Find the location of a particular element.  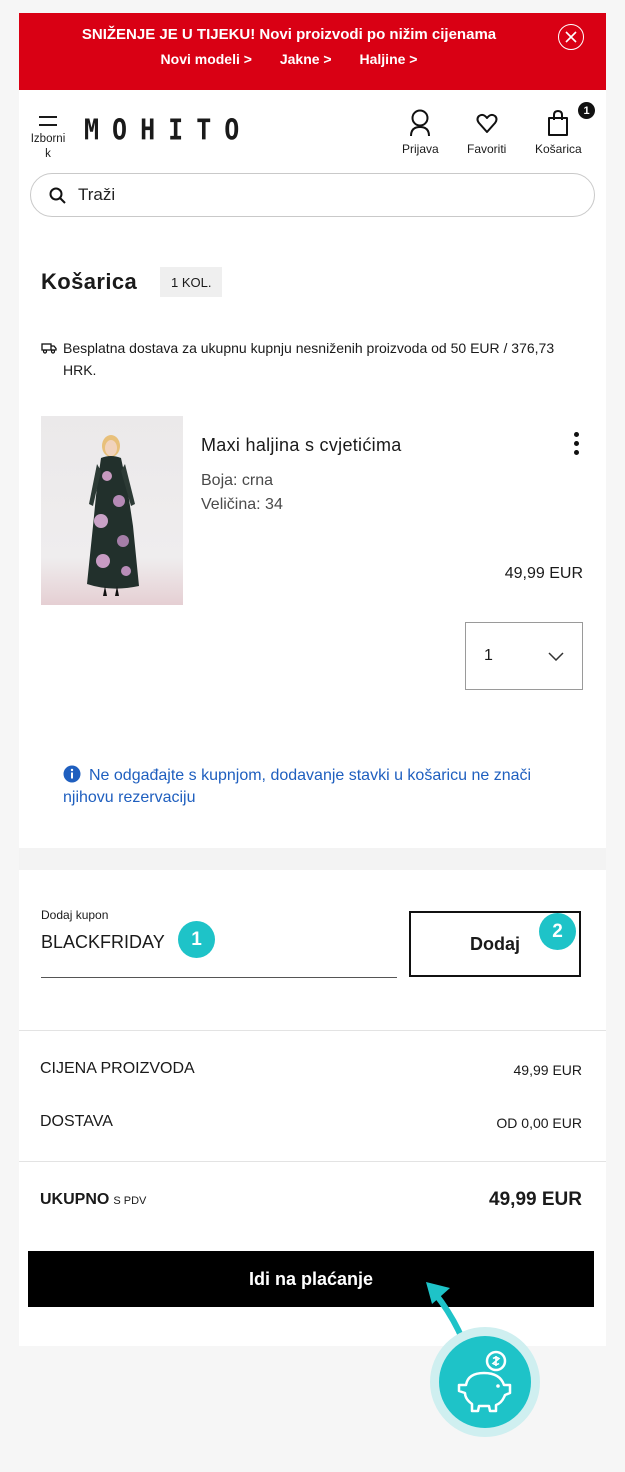

brand-logo: MOHITO is located at coordinates (168, 129).